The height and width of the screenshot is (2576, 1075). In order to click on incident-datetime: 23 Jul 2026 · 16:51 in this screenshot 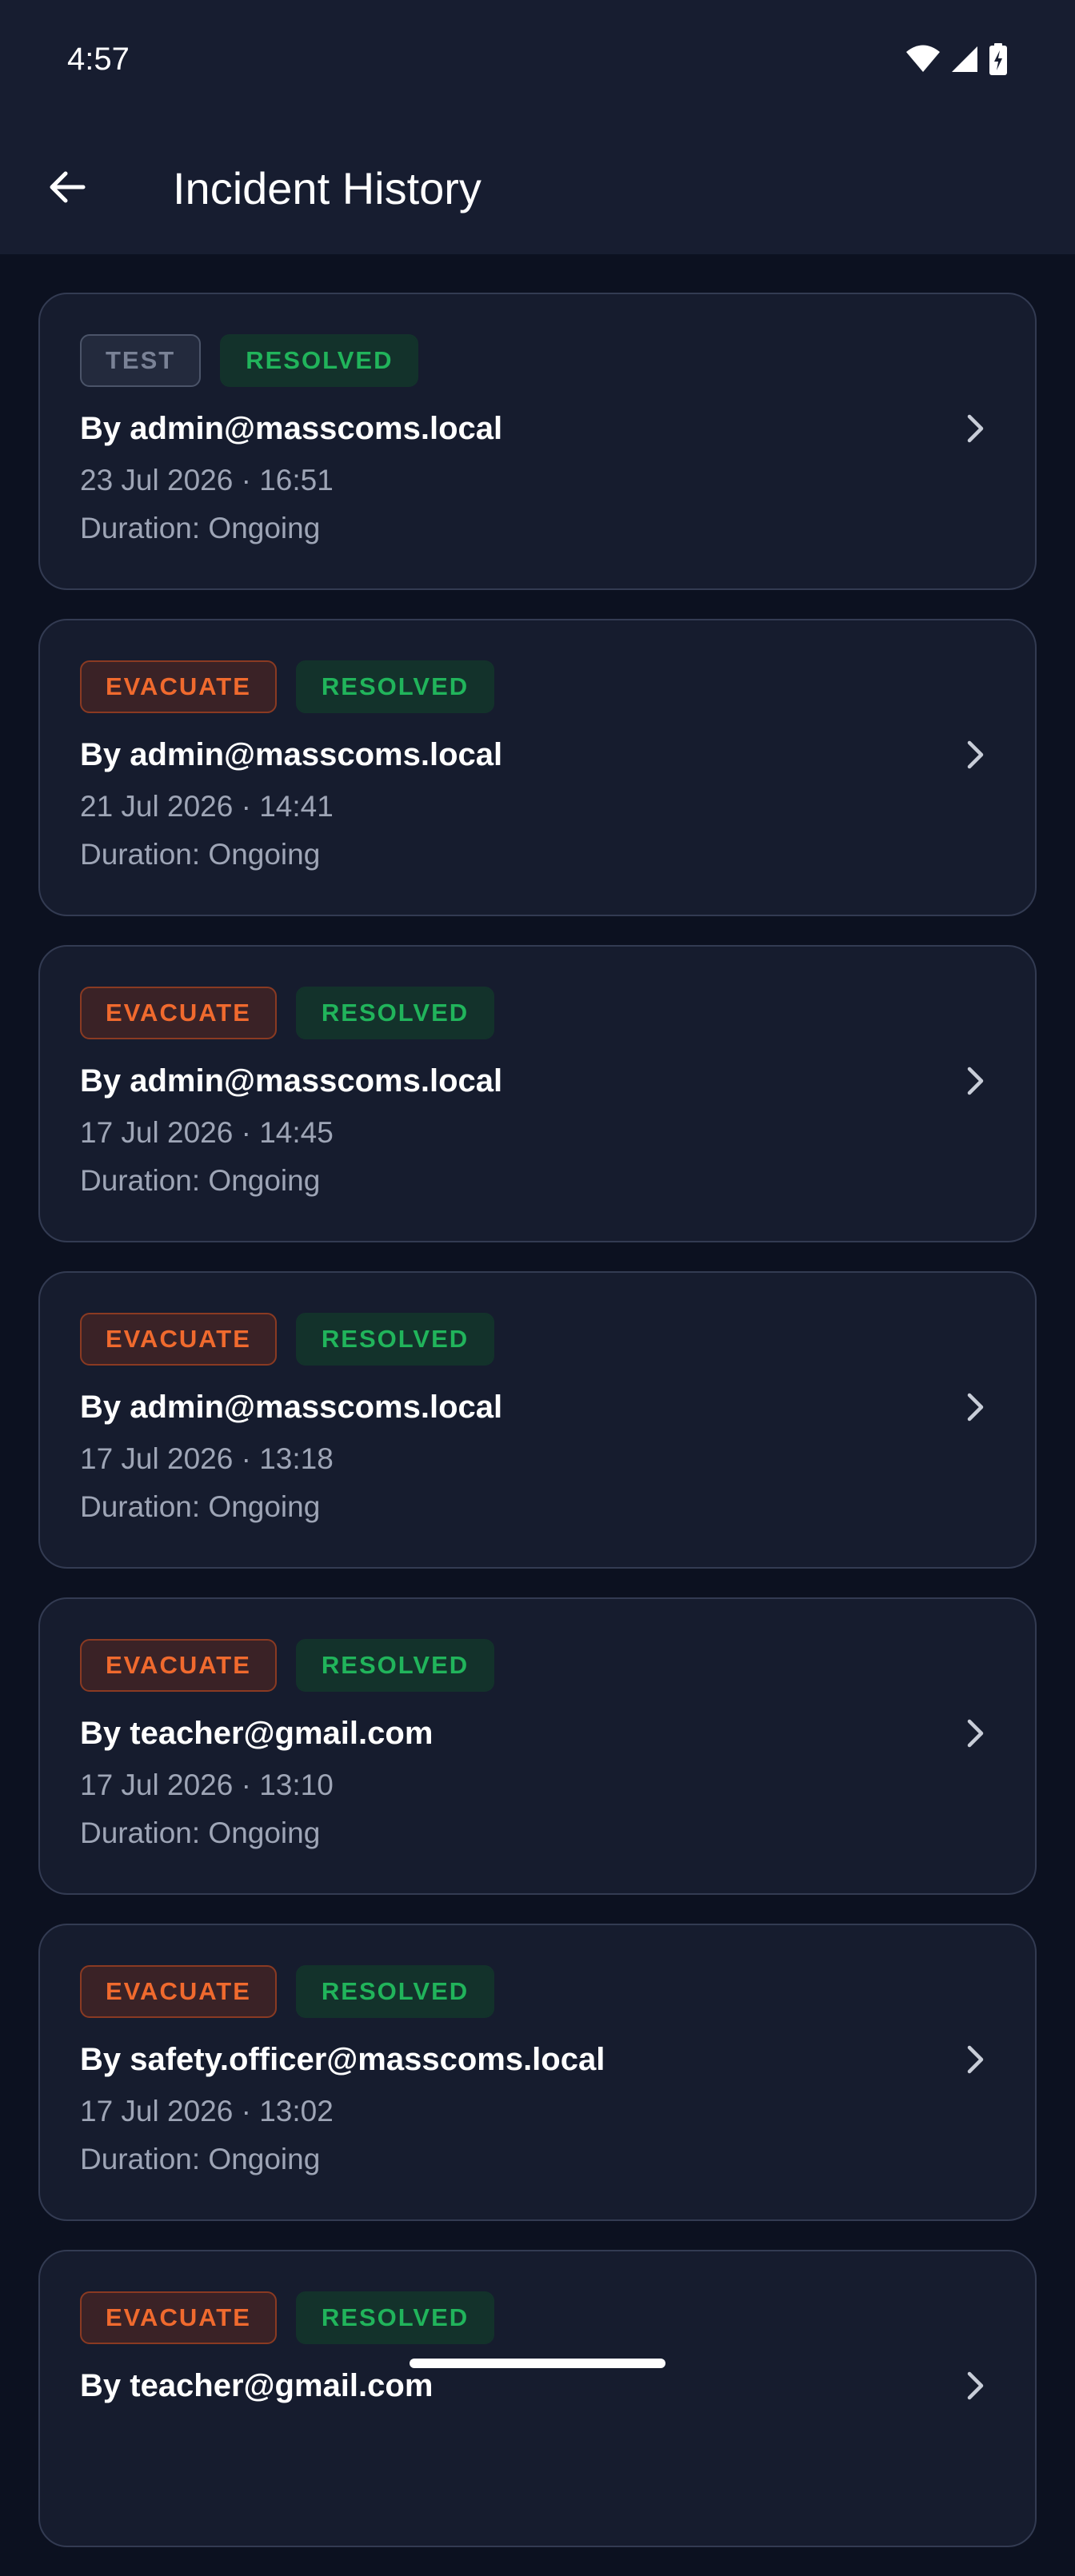, I will do `click(207, 480)`.